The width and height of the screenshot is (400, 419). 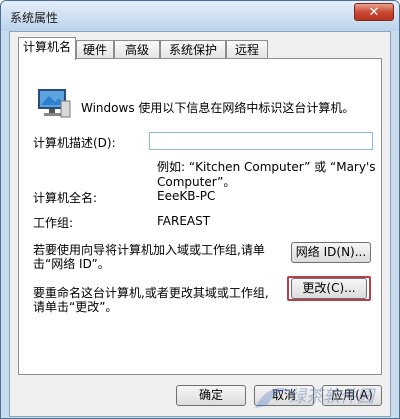 What do you see at coordinates (54, 103) in the screenshot?
I see `computer-icon` at bounding box center [54, 103].